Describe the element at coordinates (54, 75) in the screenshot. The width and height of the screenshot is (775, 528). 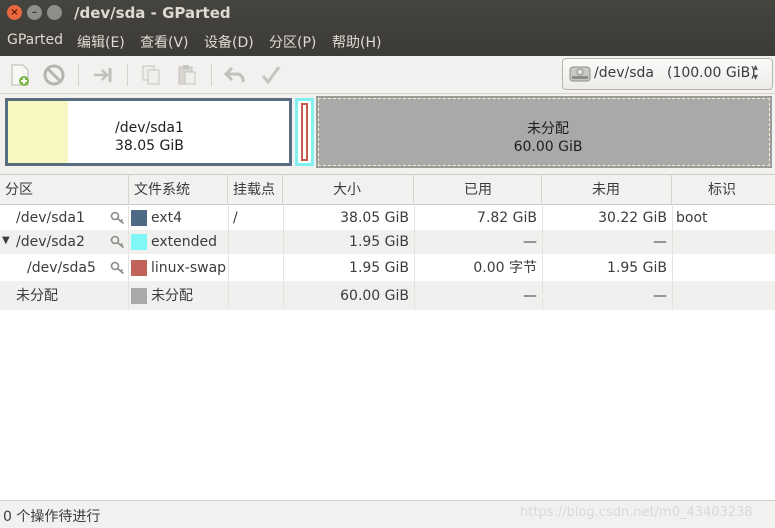
I see `delete-partition-icon` at that location.